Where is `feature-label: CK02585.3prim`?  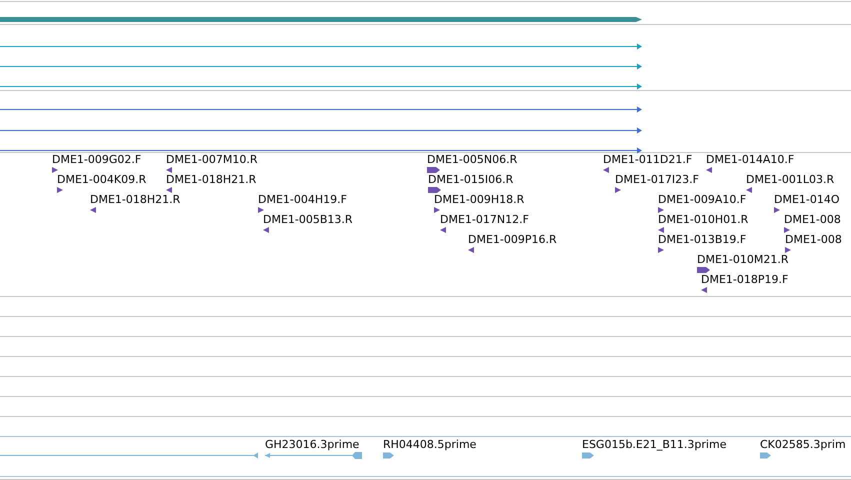
feature-label: CK02585.3prim is located at coordinates (803, 445).